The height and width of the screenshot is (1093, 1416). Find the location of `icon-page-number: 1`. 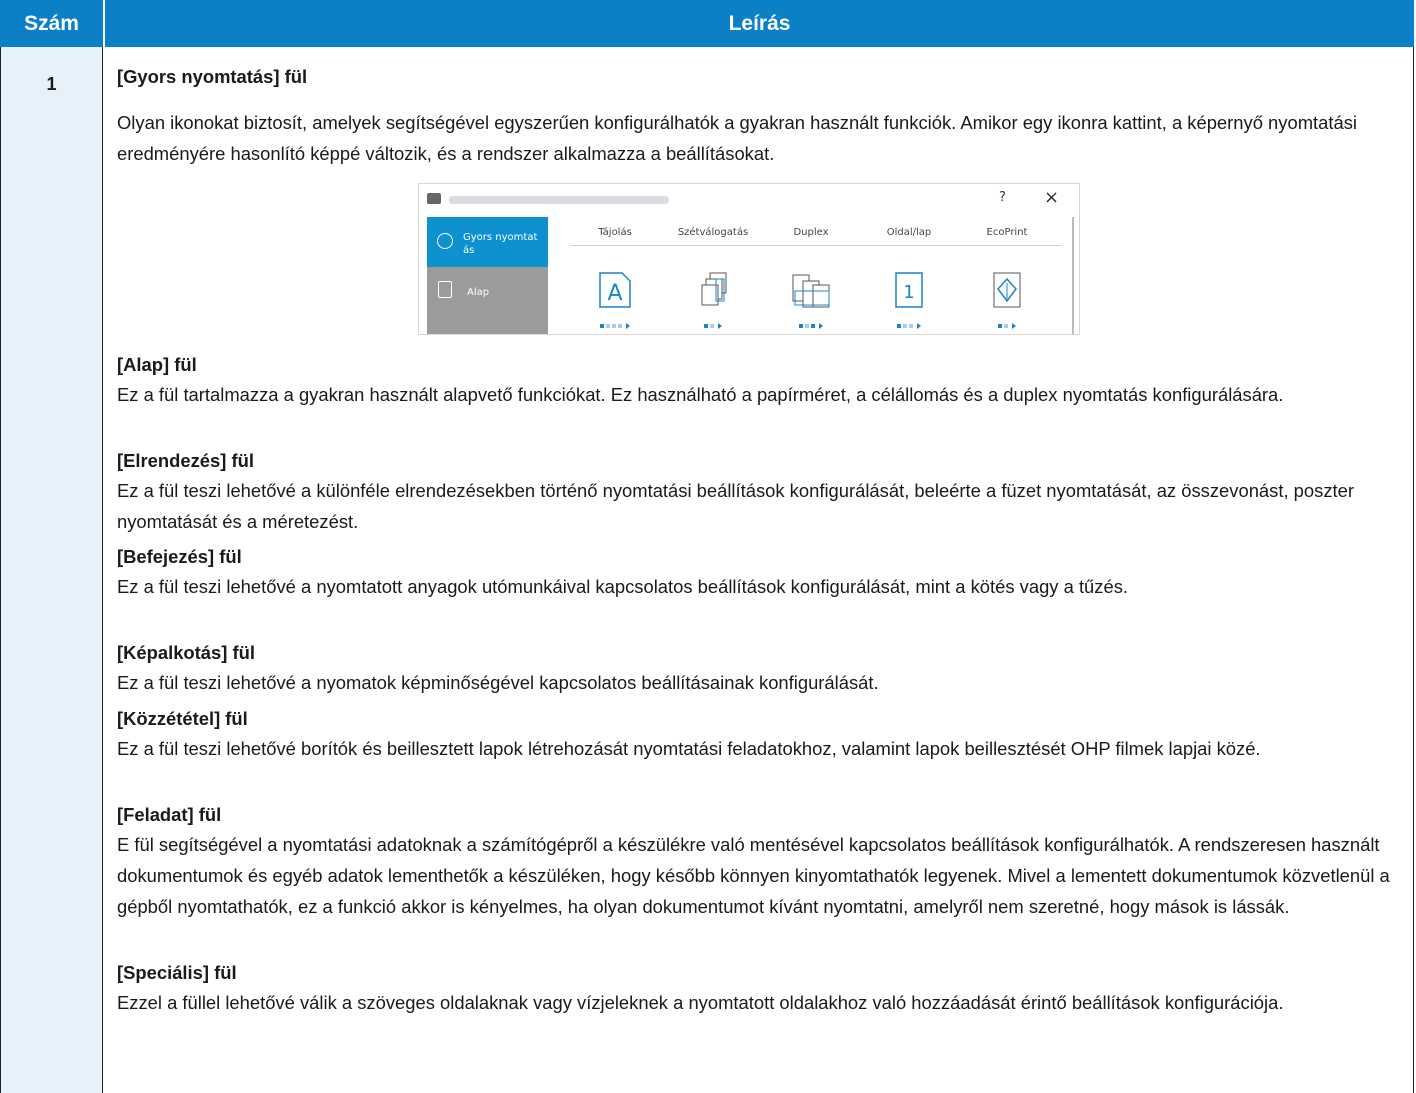

icon-page-number: 1 is located at coordinates (908, 292).